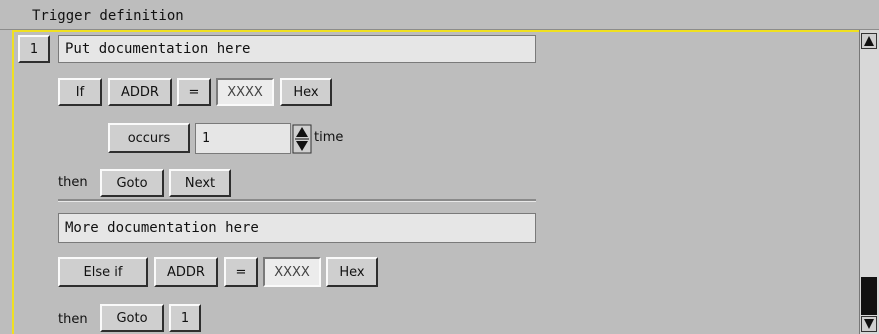  I want to click on branch-separator, so click(297, 200).